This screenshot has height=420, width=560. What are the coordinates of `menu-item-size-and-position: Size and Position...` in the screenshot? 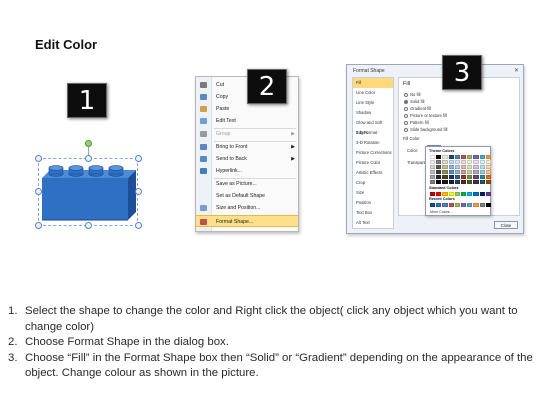 It's located at (247, 208).